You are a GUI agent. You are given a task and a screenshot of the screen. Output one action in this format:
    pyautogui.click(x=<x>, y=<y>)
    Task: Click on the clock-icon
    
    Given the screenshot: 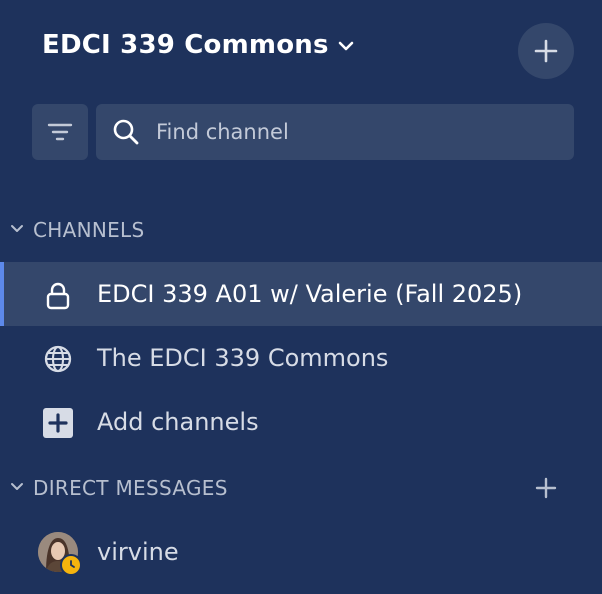 What is the action you would take?
    pyautogui.click(x=72, y=564)
    